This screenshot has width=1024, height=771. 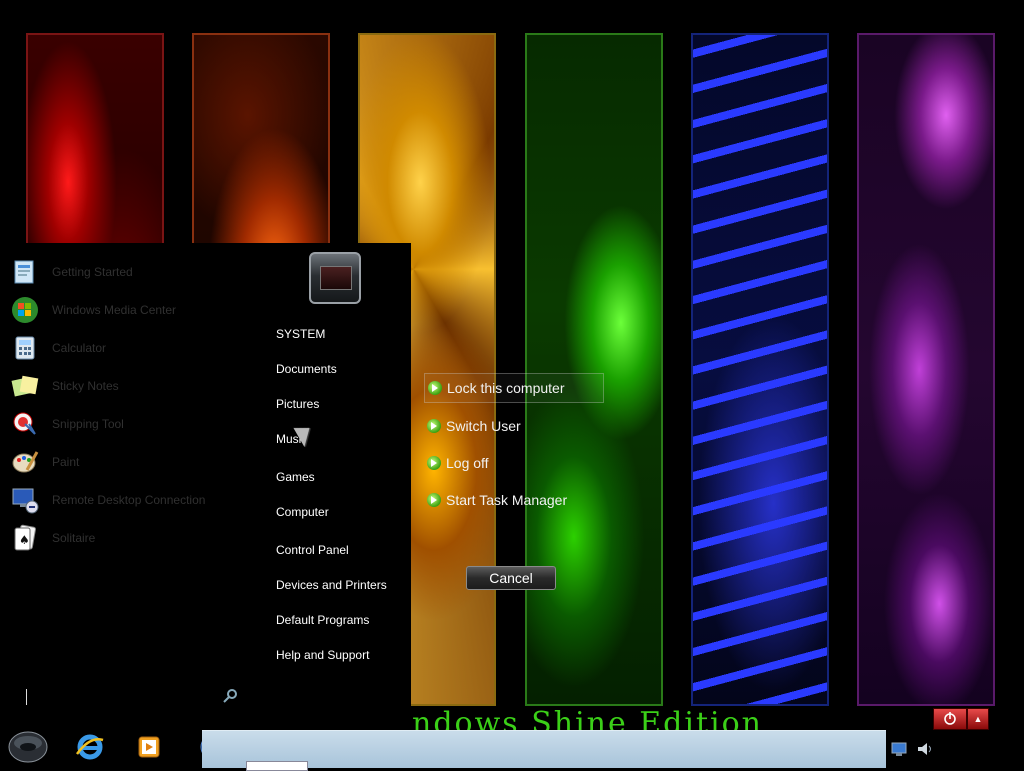 I want to click on link-documents: Documents, so click(x=306, y=369).